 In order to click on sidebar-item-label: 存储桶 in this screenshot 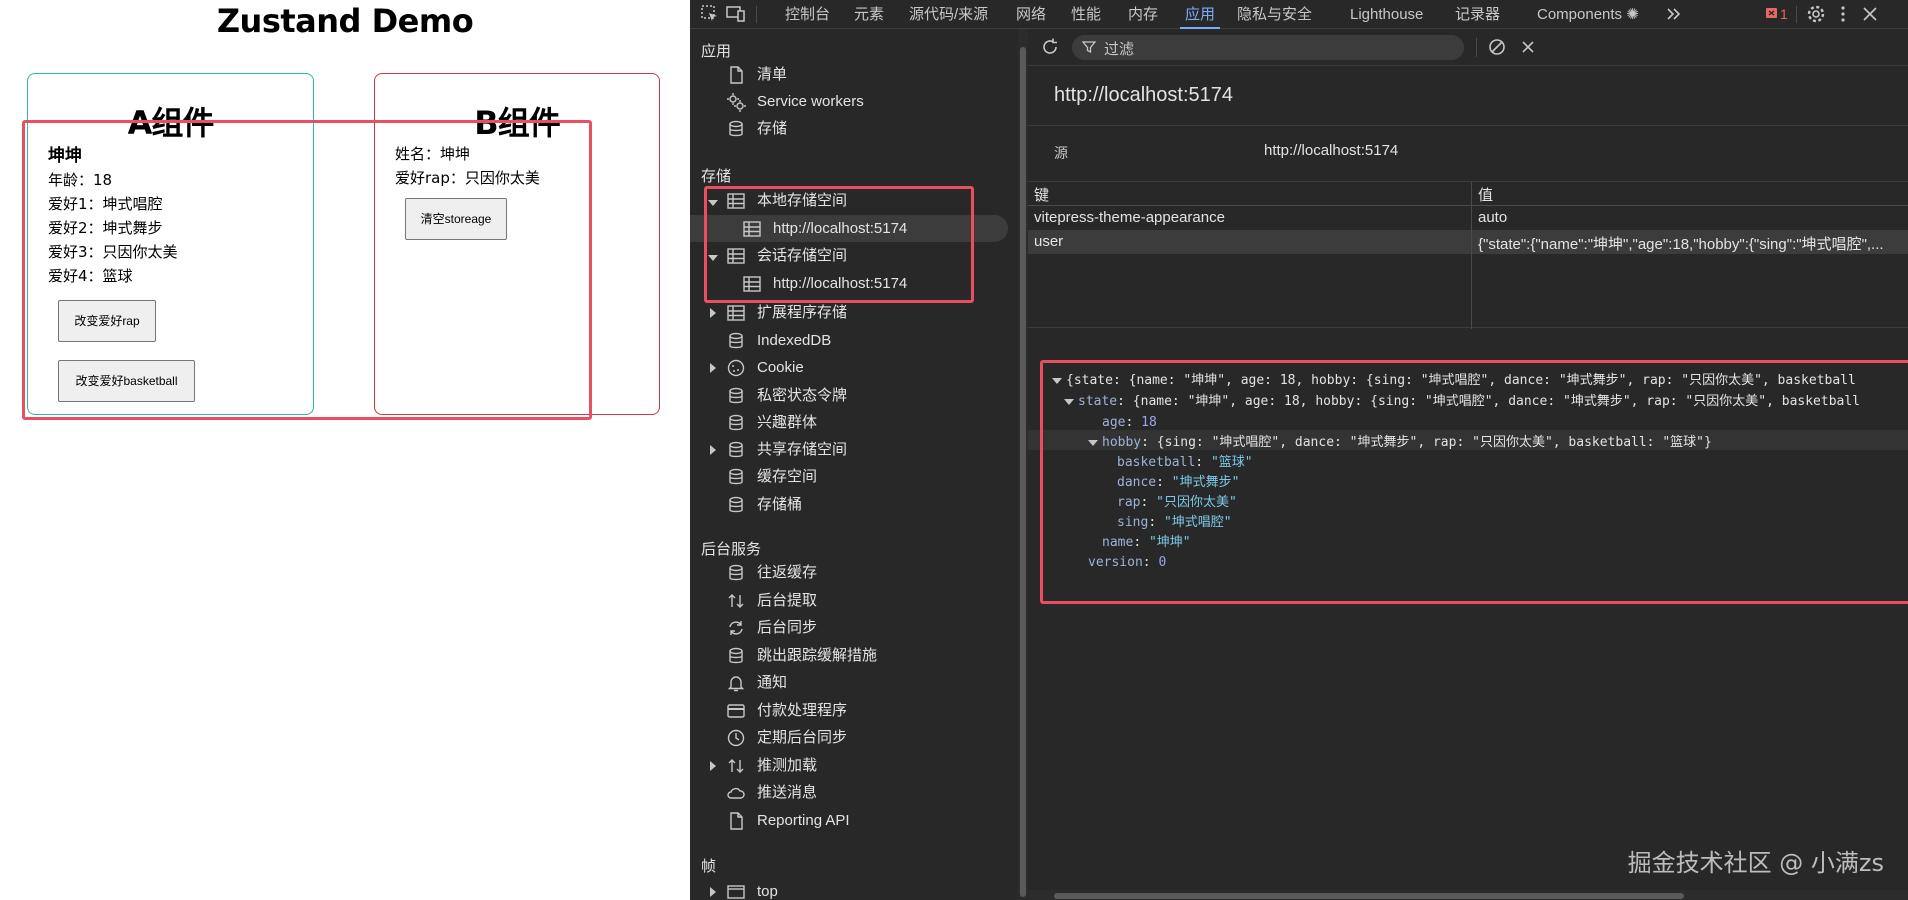, I will do `click(780, 504)`.